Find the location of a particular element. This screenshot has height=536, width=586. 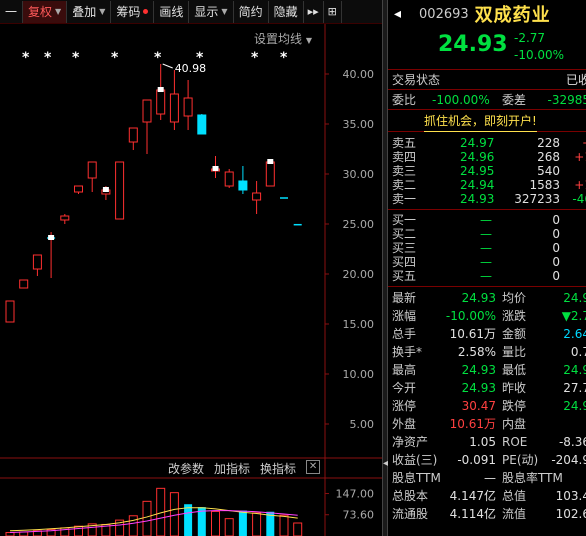

toolbar-item-label: ⊞ is located at coordinates (332, 11).